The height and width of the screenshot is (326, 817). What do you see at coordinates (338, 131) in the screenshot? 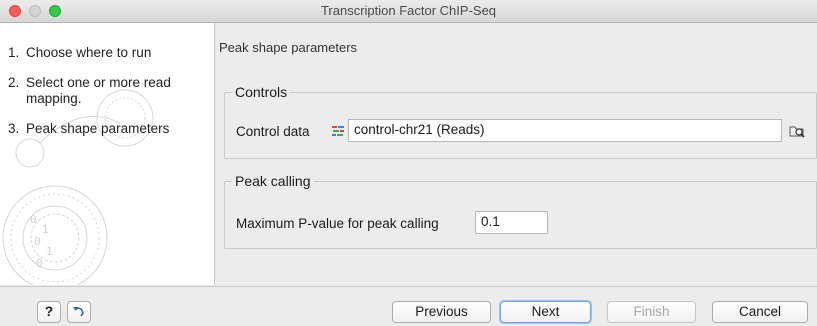
I see `reads-icon` at bounding box center [338, 131].